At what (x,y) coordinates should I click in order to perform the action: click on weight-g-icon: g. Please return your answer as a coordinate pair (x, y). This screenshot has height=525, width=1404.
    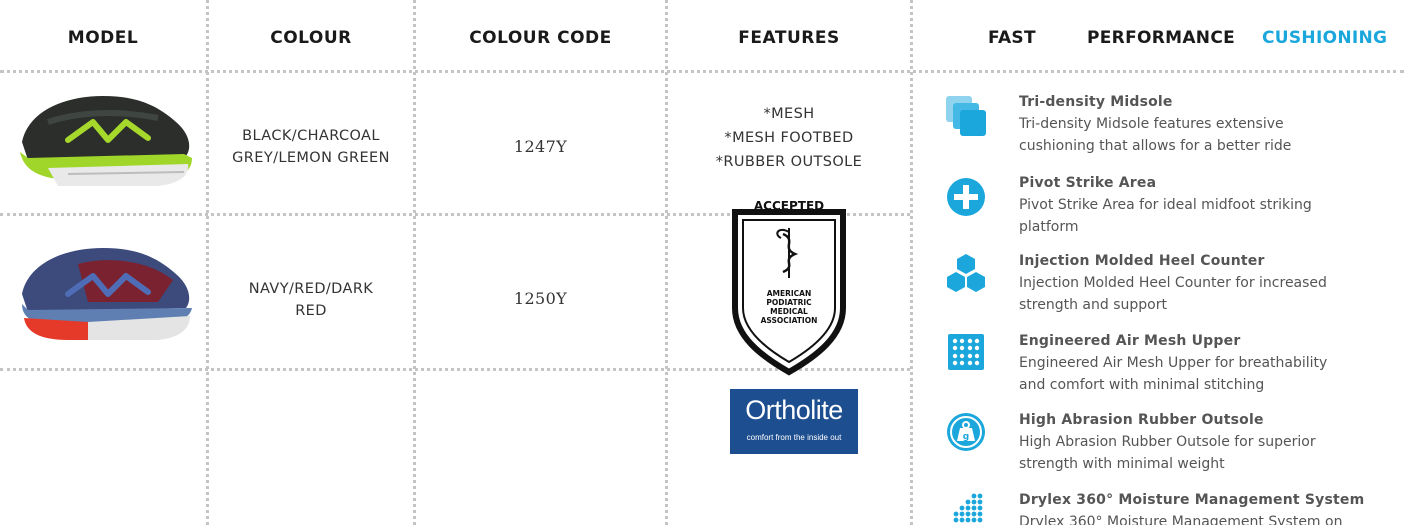
    Looking at the image, I should click on (966, 432).